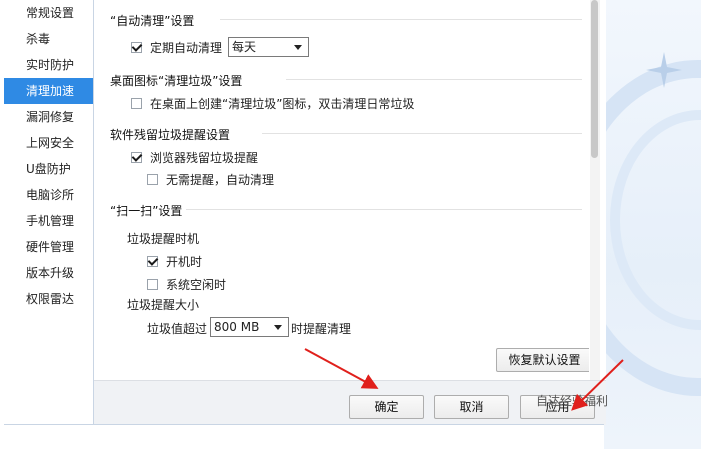  I want to click on sparkle-icon, so click(664, 70).